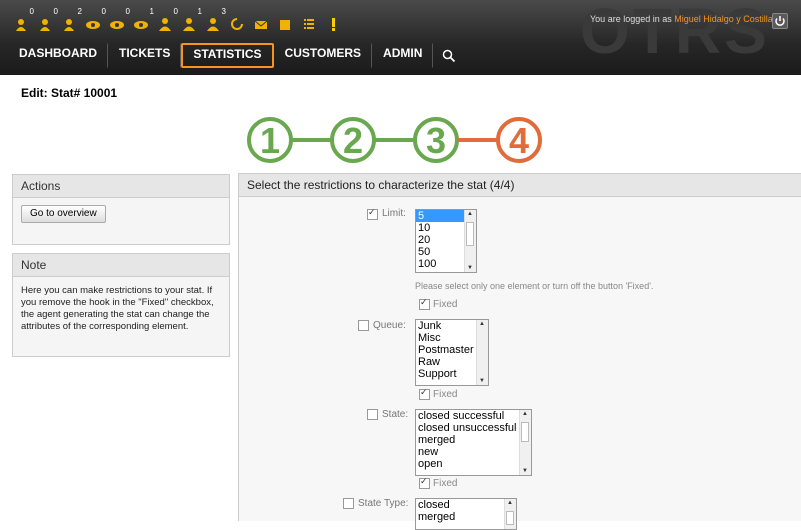  Describe the element at coordinates (446, 241) in the screenshot. I see `limit-select: 5 10 20 50 100 ▲ ▼` at that location.